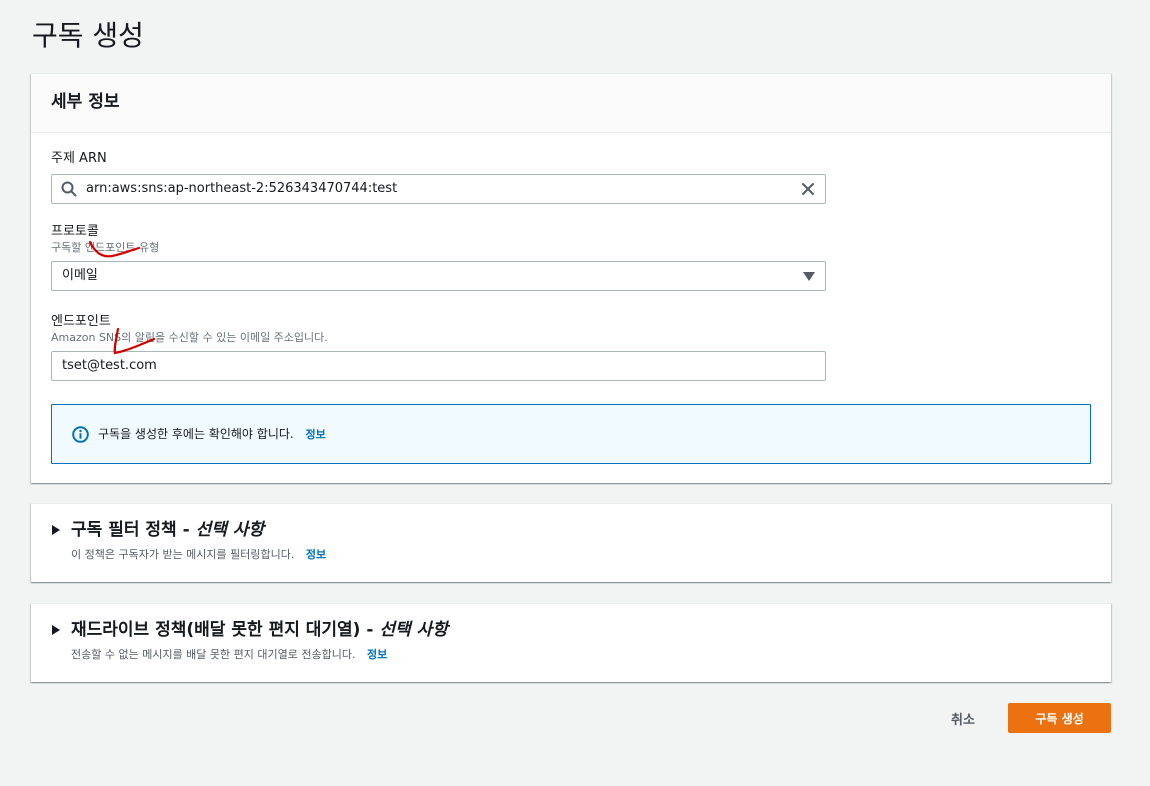  I want to click on redrive-policy-toggle: 재드라이브 정책(배달 못한 편지 대기열) - 선택 사항, so click(249, 630).